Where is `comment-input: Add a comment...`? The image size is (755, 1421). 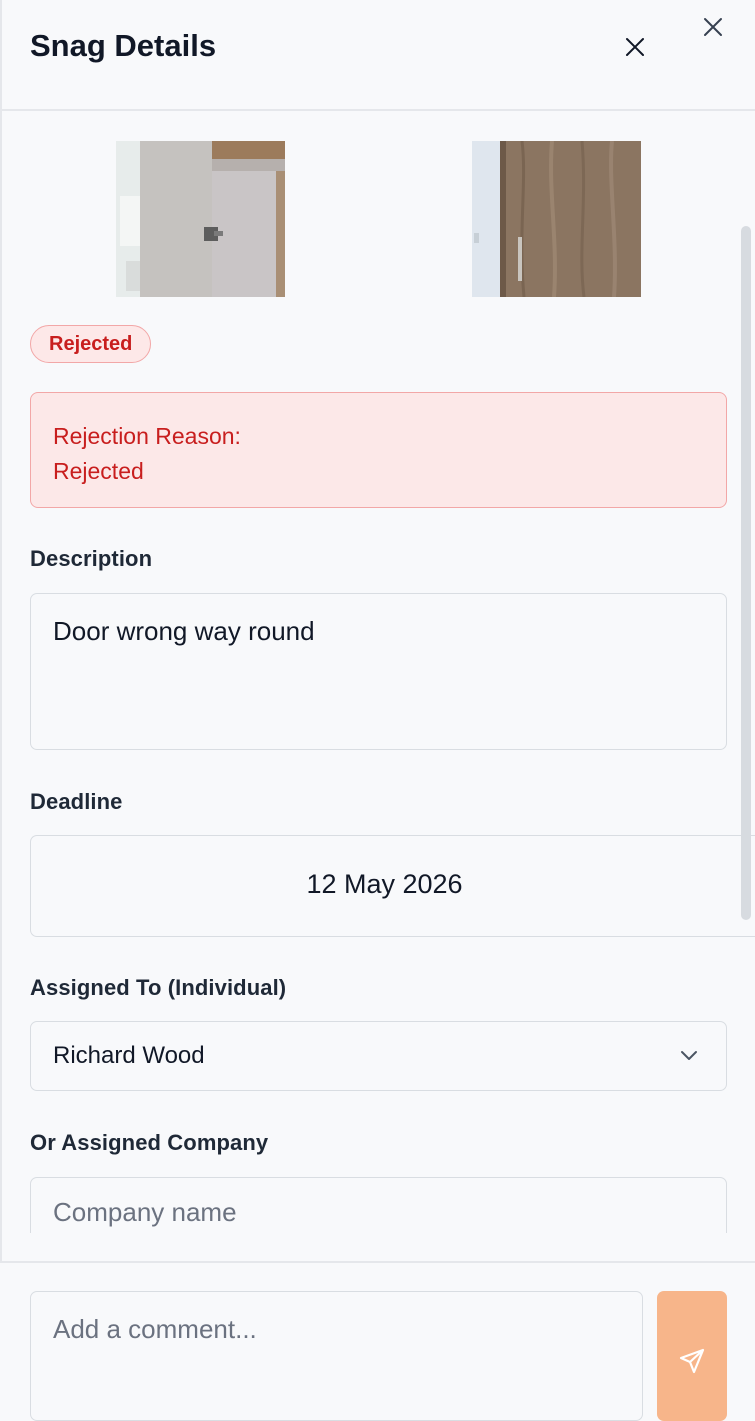
comment-input: Add a comment... is located at coordinates (336, 1356).